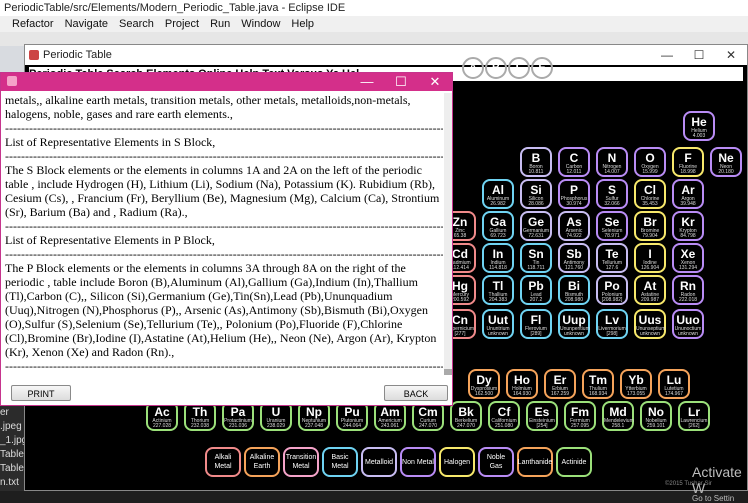 This screenshot has height=503, width=748. Describe the element at coordinates (484, 384) in the screenshot. I see `element-tile-dy: Dy Dysprosium 162.500` at that location.